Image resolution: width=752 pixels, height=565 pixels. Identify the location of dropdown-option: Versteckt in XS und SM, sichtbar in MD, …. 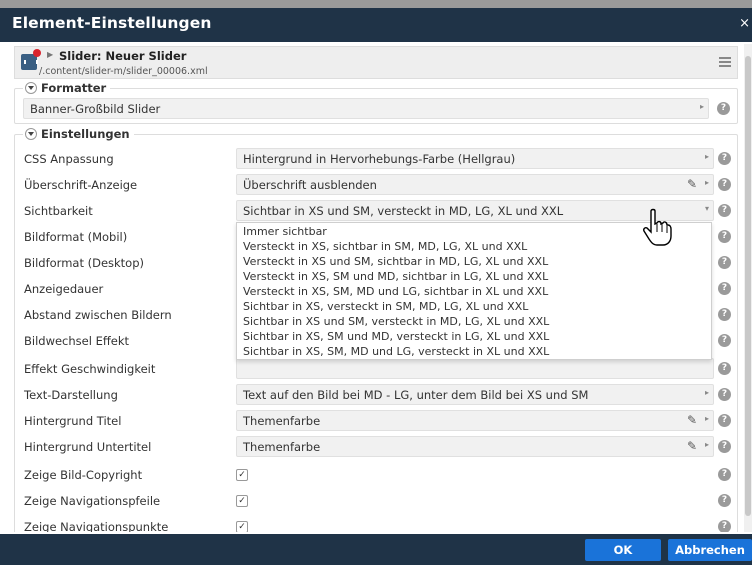
(395, 261).